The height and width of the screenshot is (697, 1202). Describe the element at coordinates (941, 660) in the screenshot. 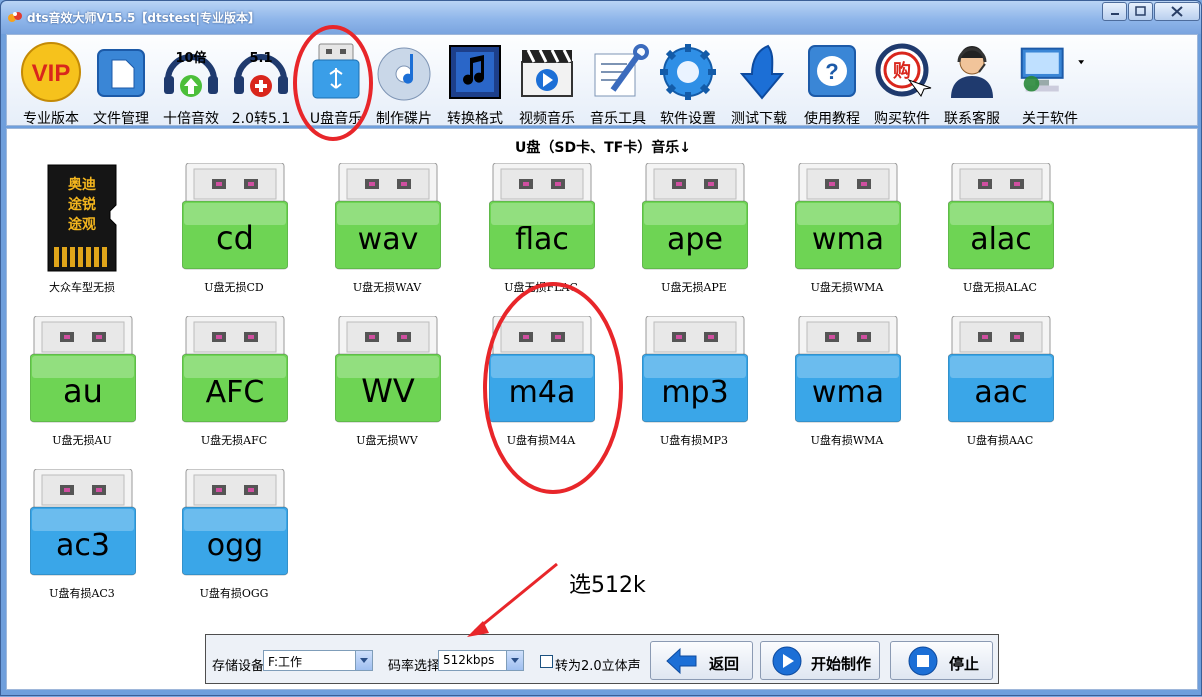

I see `stop-button: 停止` at that location.